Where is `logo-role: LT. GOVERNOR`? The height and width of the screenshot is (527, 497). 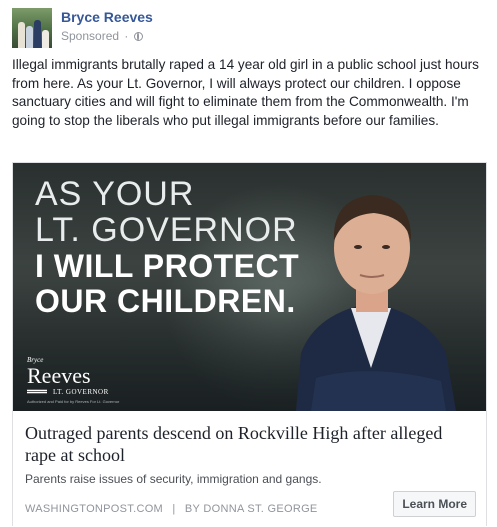
logo-role: LT. GOVERNOR is located at coordinates (81, 392).